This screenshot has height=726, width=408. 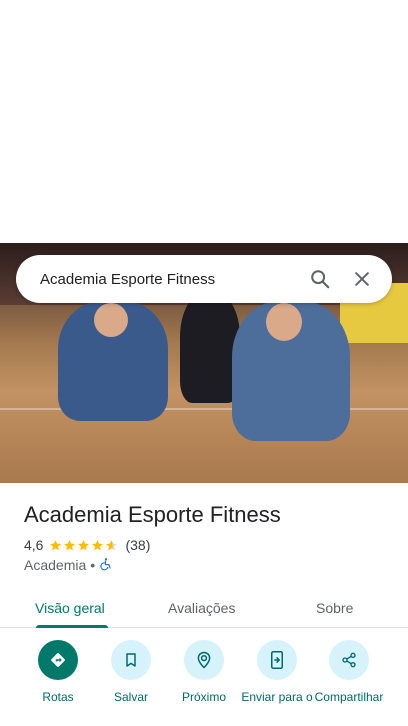 I want to click on nearby-button: Próximo, so click(x=204, y=672).